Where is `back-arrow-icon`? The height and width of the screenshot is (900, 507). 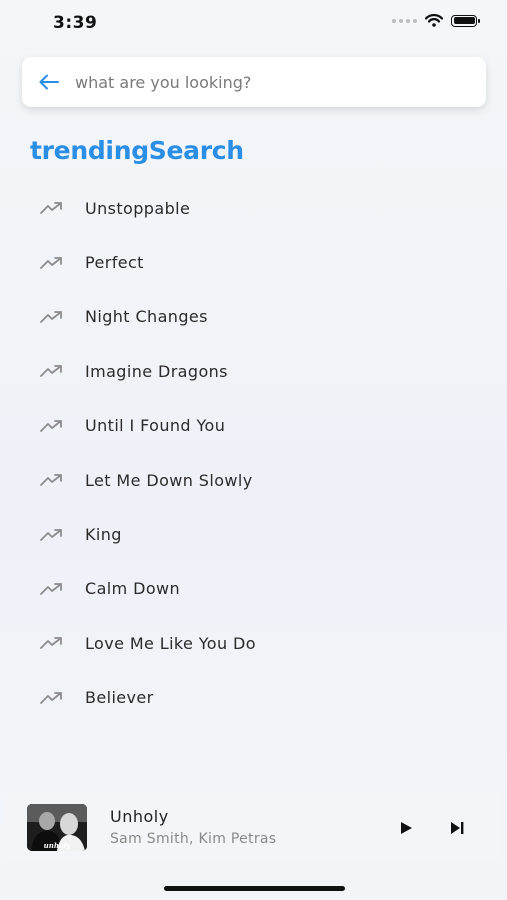 back-arrow-icon is located at coordinates (49, 82).